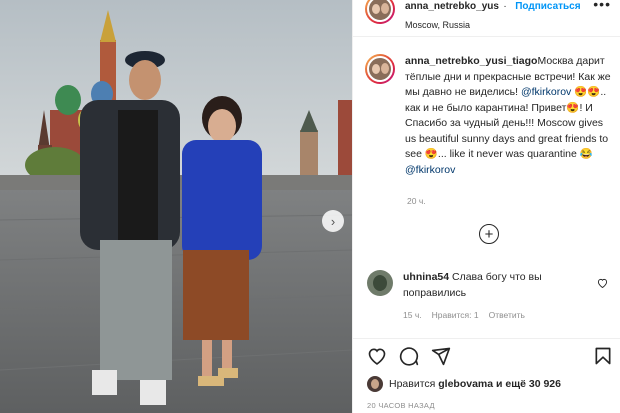 The height and width of the screenshot is (413, 620). What do you see at coordinates (507, 315) in the screenshot?
I see `comment-reply-button: Ответить` at bounding box center [507, 315].